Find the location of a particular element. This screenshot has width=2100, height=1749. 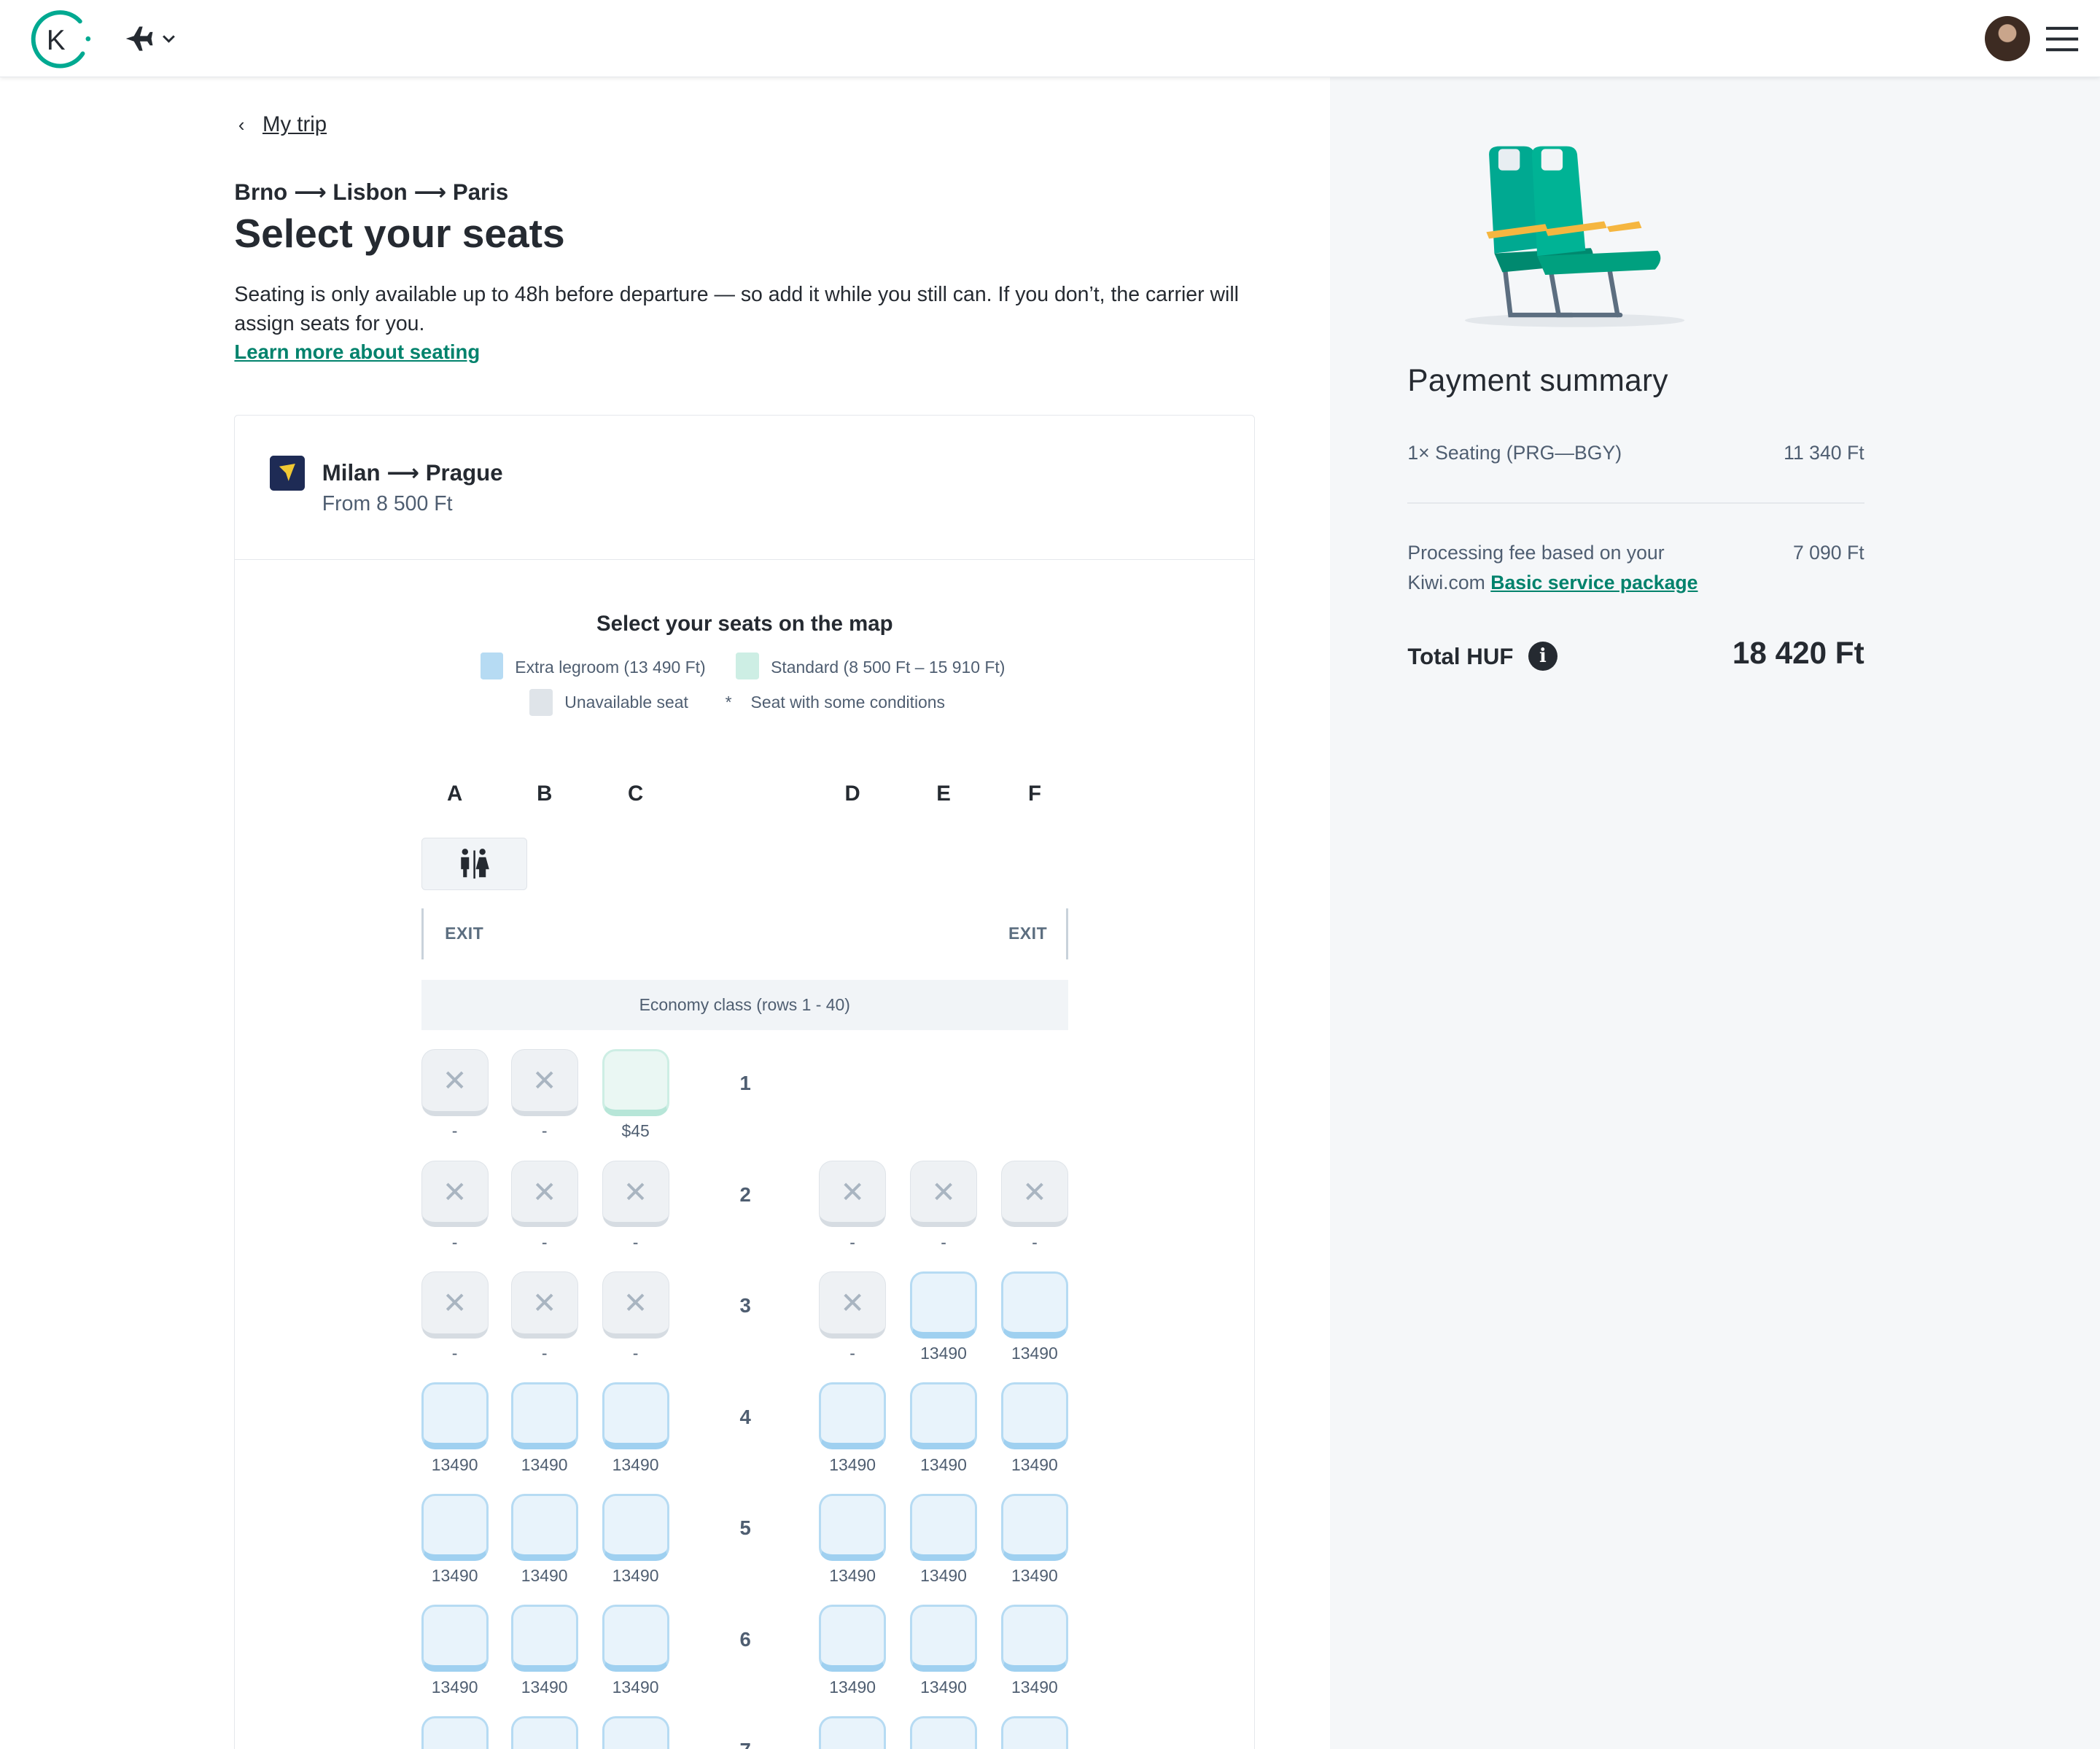

route-city: Lisbon is located at coordinates (370, 192).